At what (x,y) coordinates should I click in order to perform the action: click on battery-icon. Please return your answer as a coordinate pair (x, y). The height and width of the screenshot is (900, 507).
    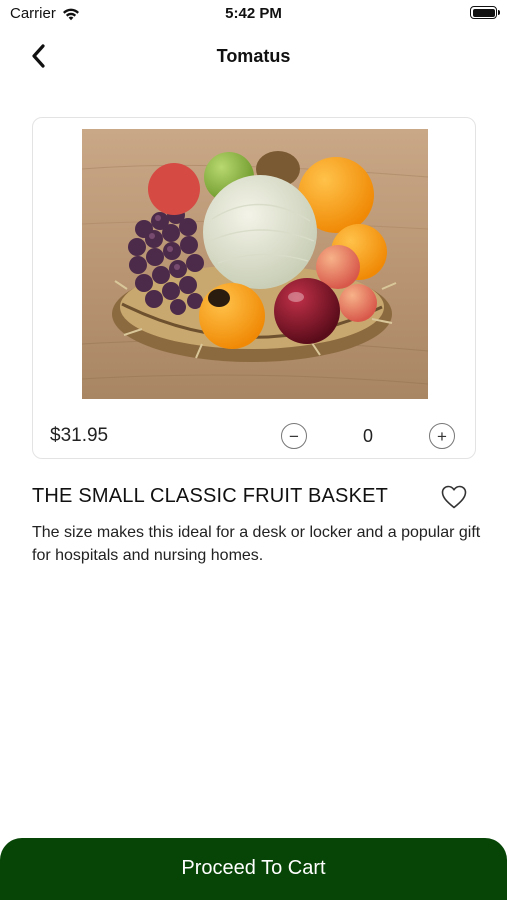
    Looking at the image, I should click on (485, 12).